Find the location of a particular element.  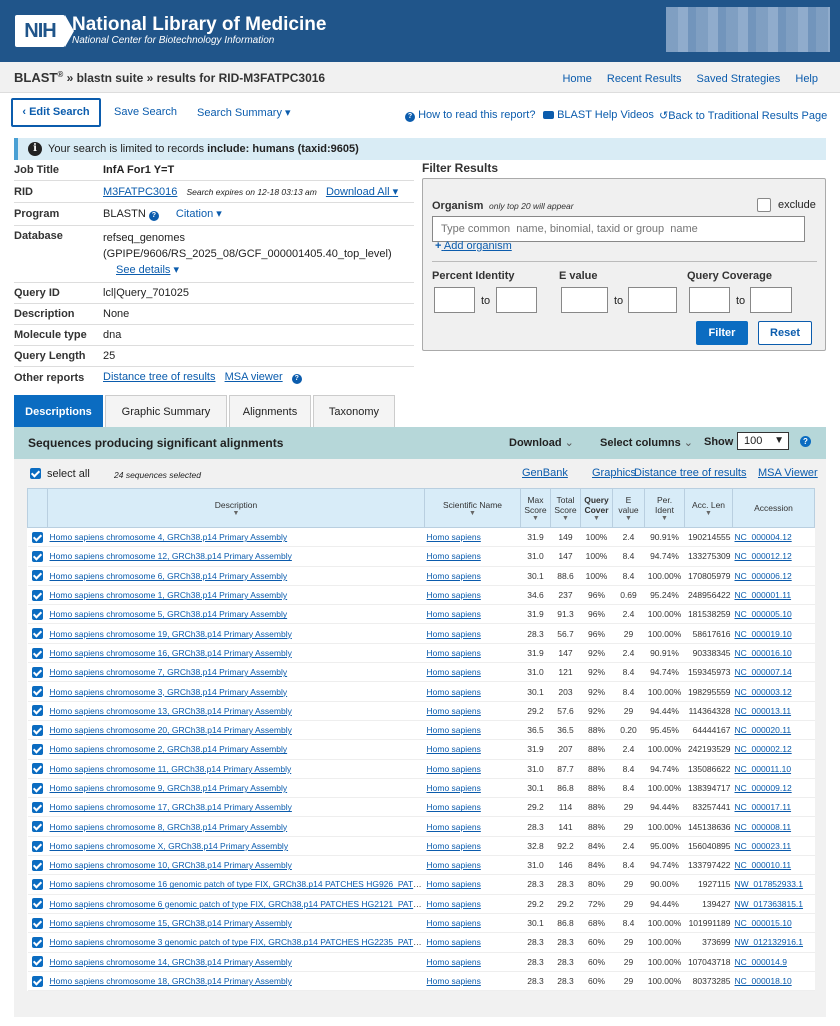

accession-link: NC_000020.11 is located at coordinates (763, 730).